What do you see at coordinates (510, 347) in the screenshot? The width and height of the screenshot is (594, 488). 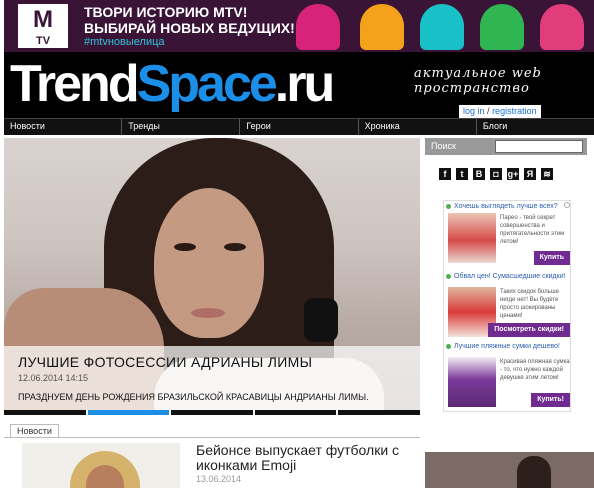 I see `ad-title: Лучшие пляжные сумки дешево!` at bounding box center [510, 347].